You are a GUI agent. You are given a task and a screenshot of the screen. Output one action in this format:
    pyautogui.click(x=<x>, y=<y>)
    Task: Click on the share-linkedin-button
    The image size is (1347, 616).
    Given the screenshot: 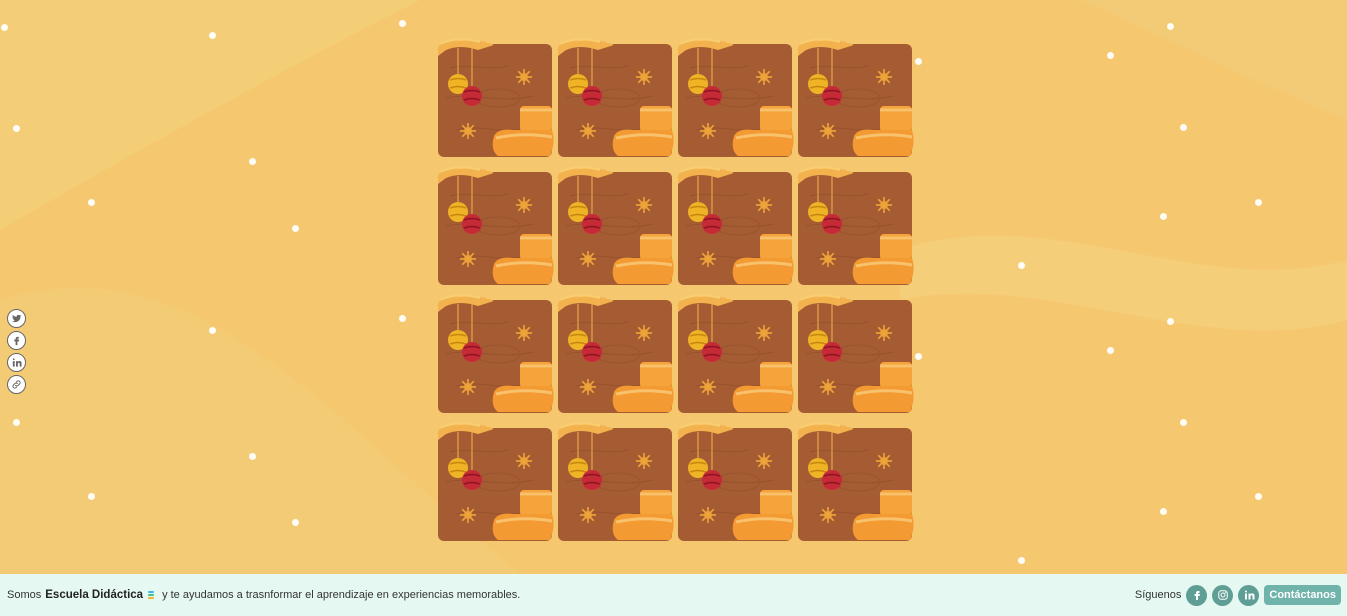 What is the action you would take?
    pyautogui.click(x=16, y=362)
    